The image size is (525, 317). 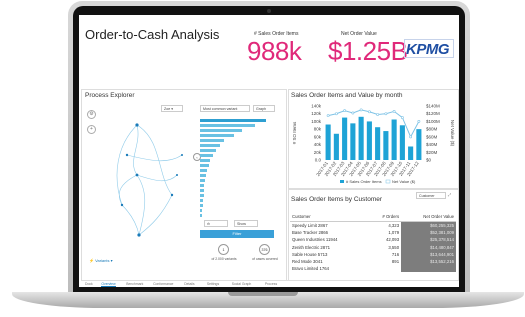 What do you see at coordinates (213, 284) in the screenshot?
I see `tab-settings: Settings` at bounding box center [213, 284].